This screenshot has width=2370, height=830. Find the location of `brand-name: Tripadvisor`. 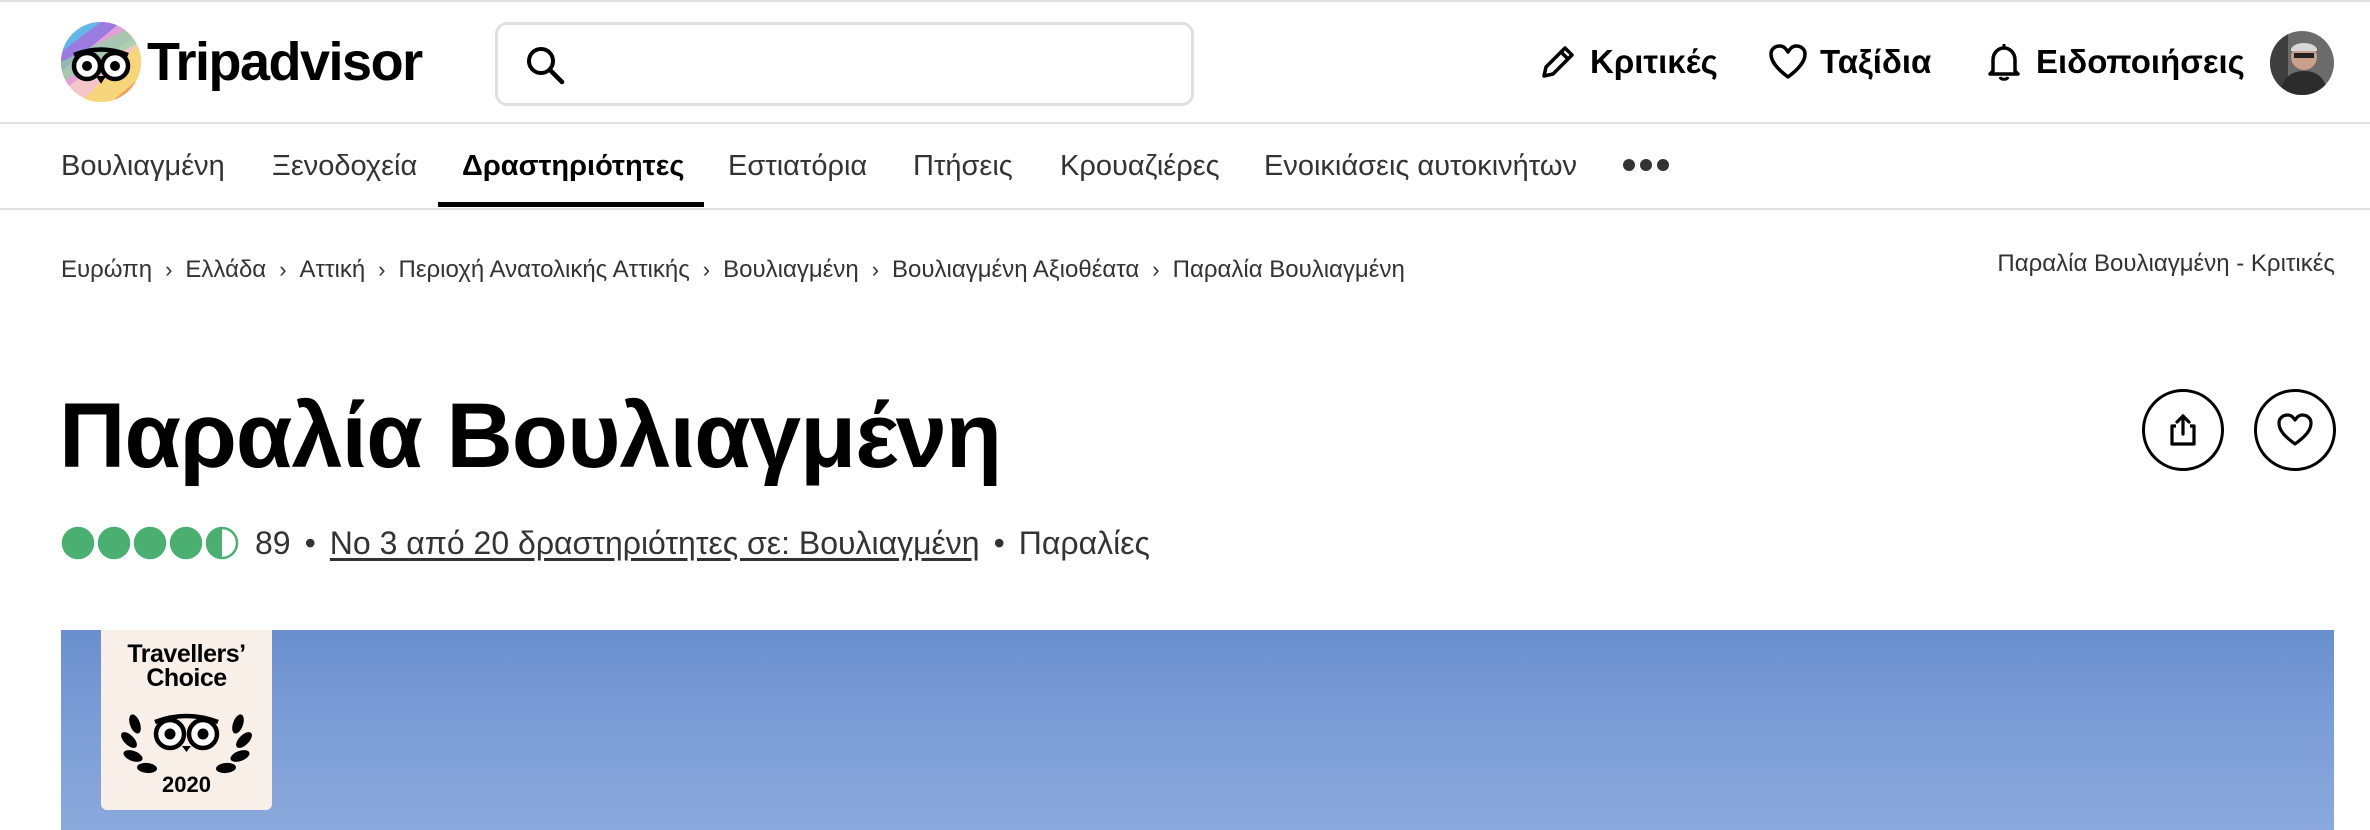

brand-name: Tripadvisor is located at coordinates (285, 62).